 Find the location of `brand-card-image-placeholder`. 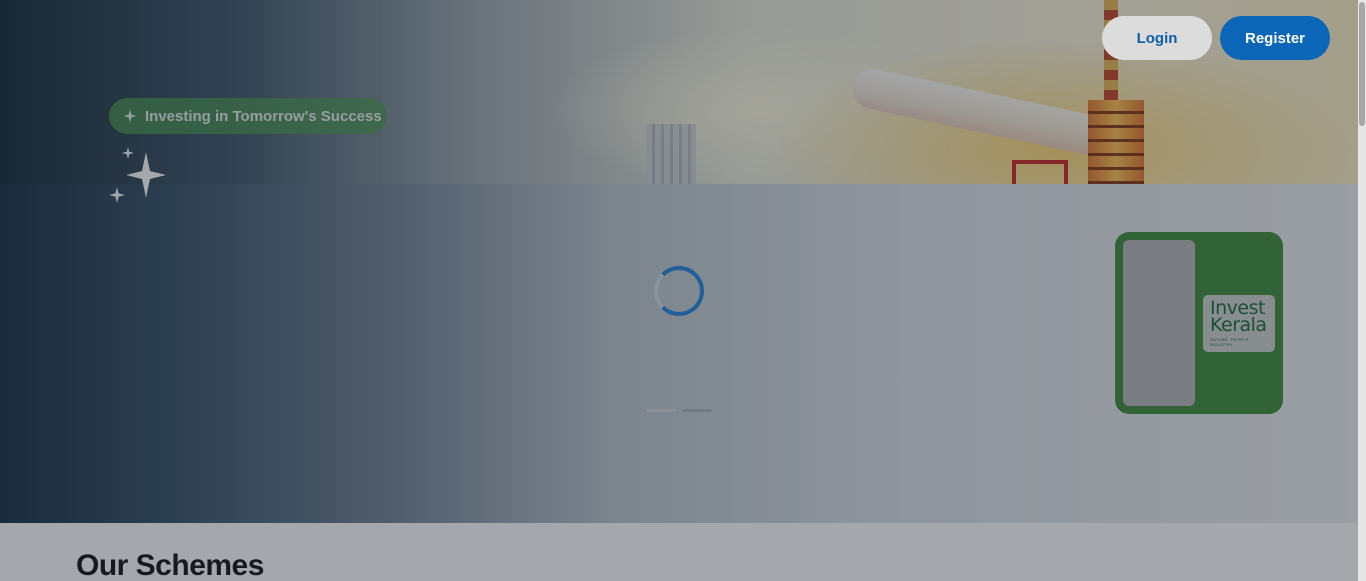

brand-card-image-placeholder is located at coordinates (1159, 323).